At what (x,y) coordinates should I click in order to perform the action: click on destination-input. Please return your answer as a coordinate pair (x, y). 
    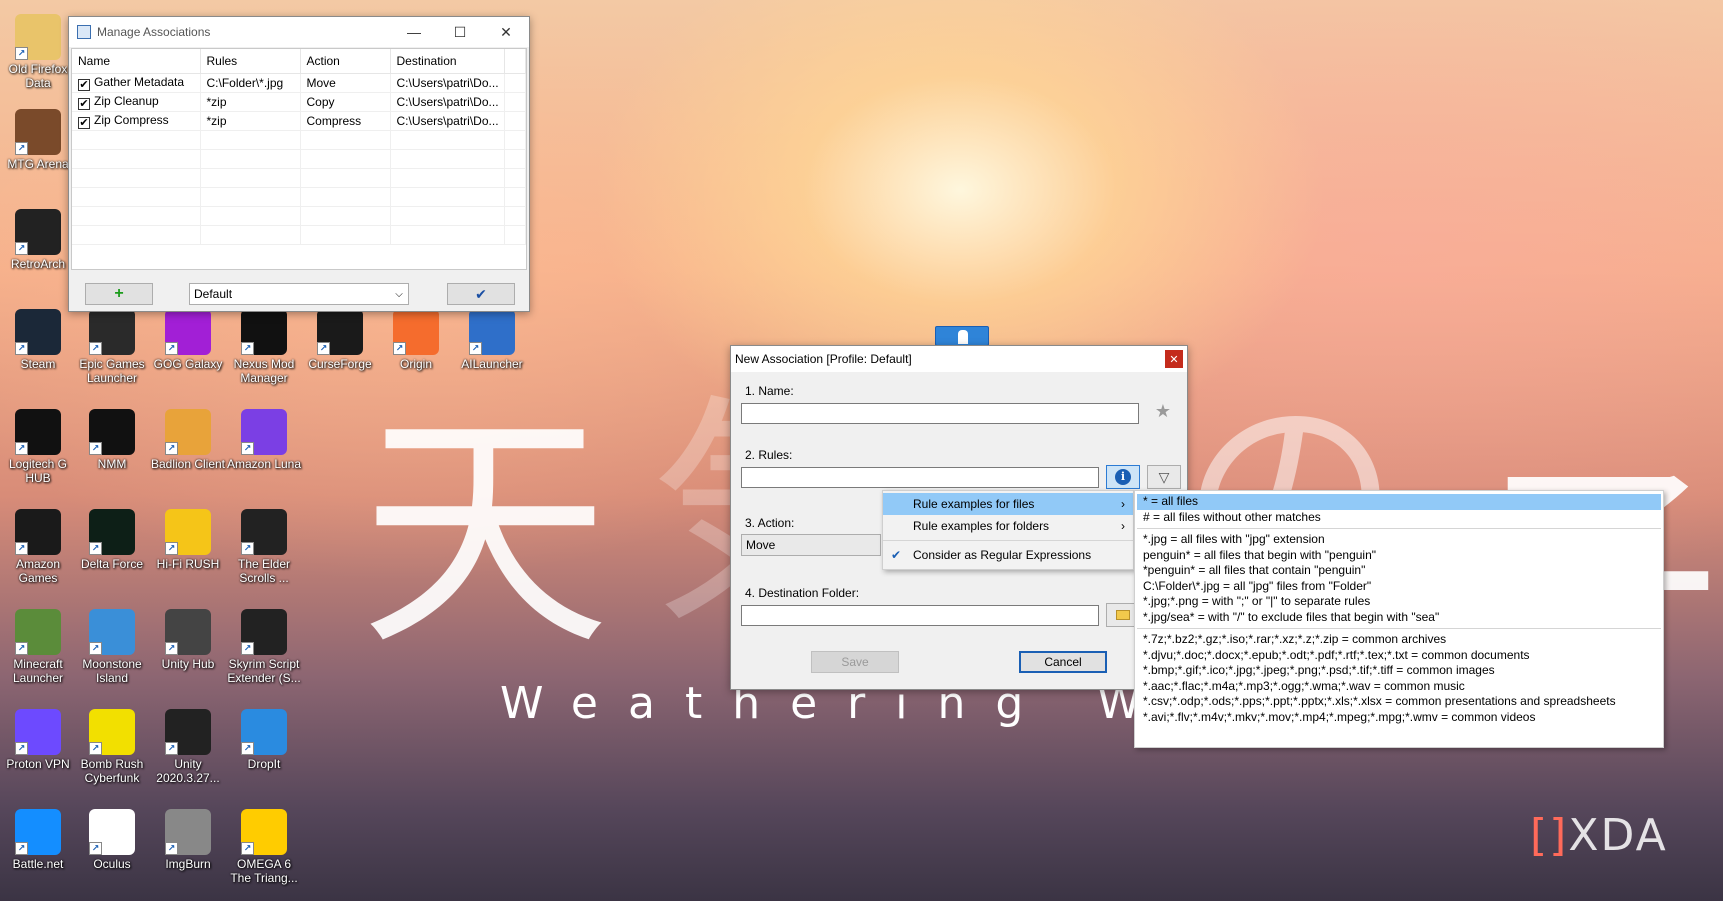
    Looking at the image, I should click on (920, 615).